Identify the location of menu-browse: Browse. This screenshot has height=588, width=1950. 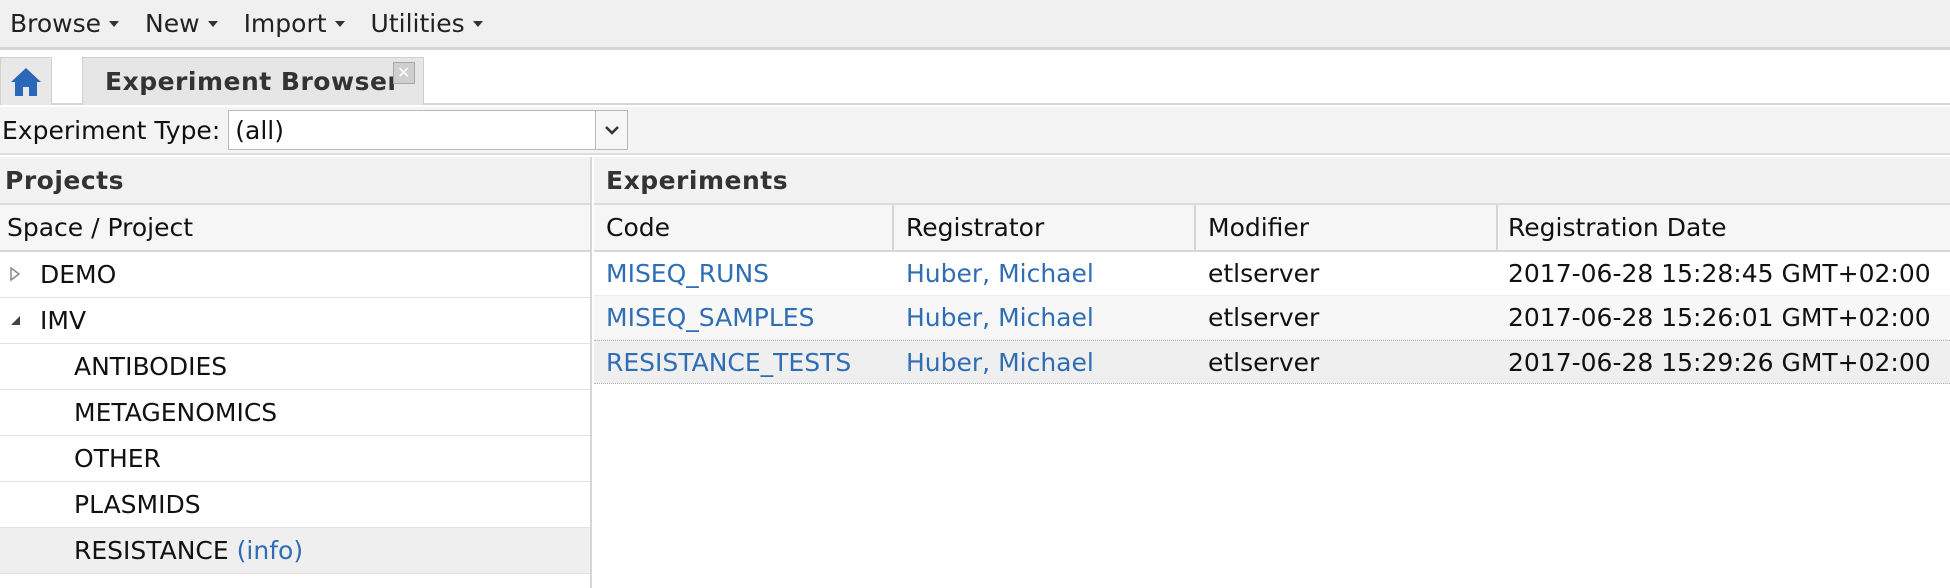
(65, 23).